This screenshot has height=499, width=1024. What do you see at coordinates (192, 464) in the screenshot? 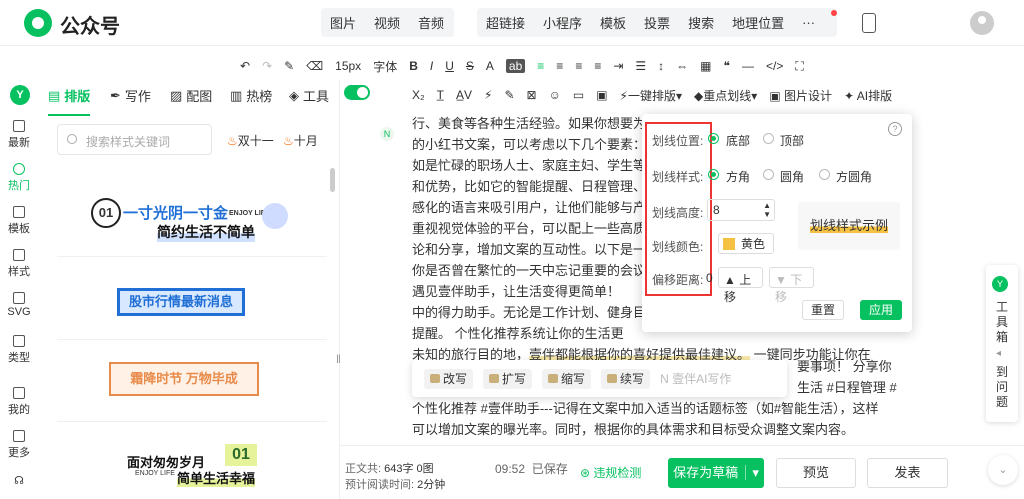
I see `template-card-4: 面对匆匆岁月 01 ENJOY LIFE 简单生活幸福` at bounding box center [192, 464].